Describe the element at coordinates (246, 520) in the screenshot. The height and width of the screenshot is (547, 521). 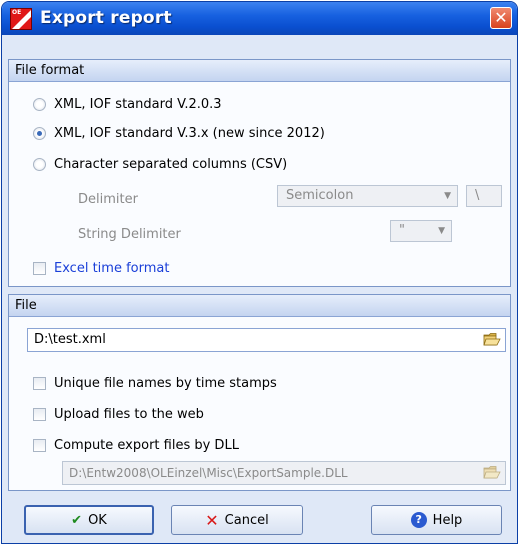
I see `cancel-label: Cancel` at that location.